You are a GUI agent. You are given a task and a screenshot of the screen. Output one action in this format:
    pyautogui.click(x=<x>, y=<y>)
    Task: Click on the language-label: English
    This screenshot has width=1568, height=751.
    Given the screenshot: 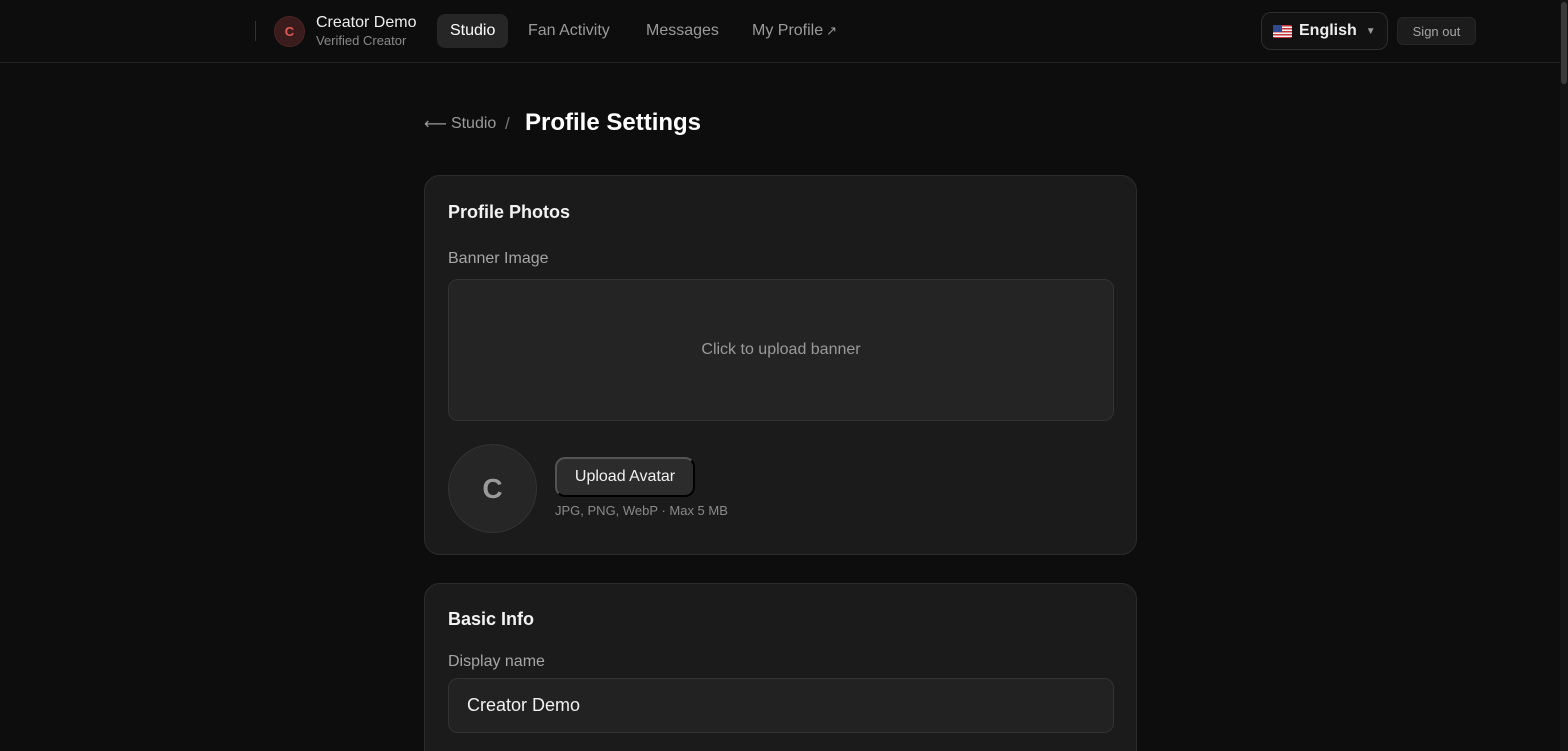 What is the action you would take?
    pyautogui.click(x=1328, y=30)
    